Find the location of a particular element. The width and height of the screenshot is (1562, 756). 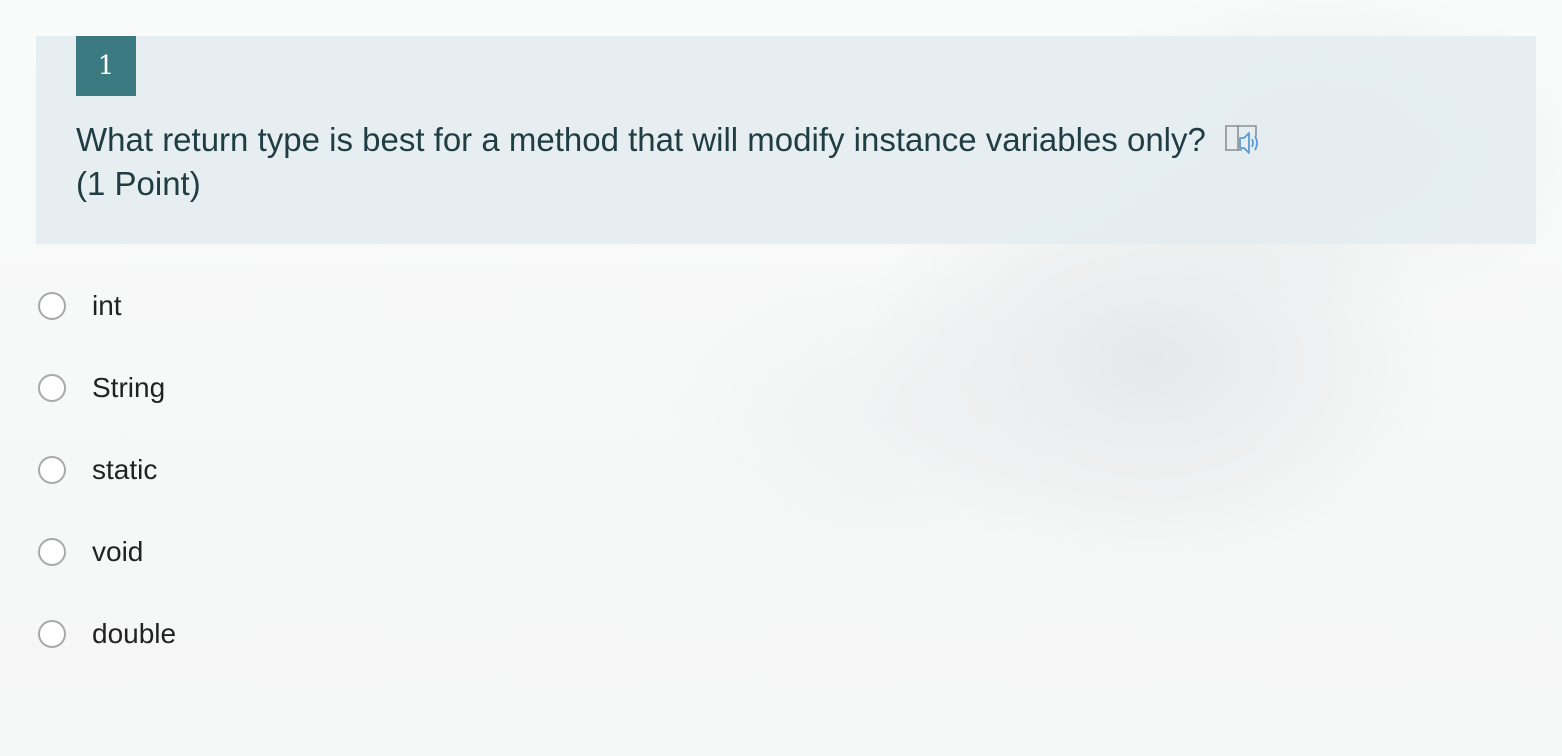

option-label: static is located at coordinates (125, 469).